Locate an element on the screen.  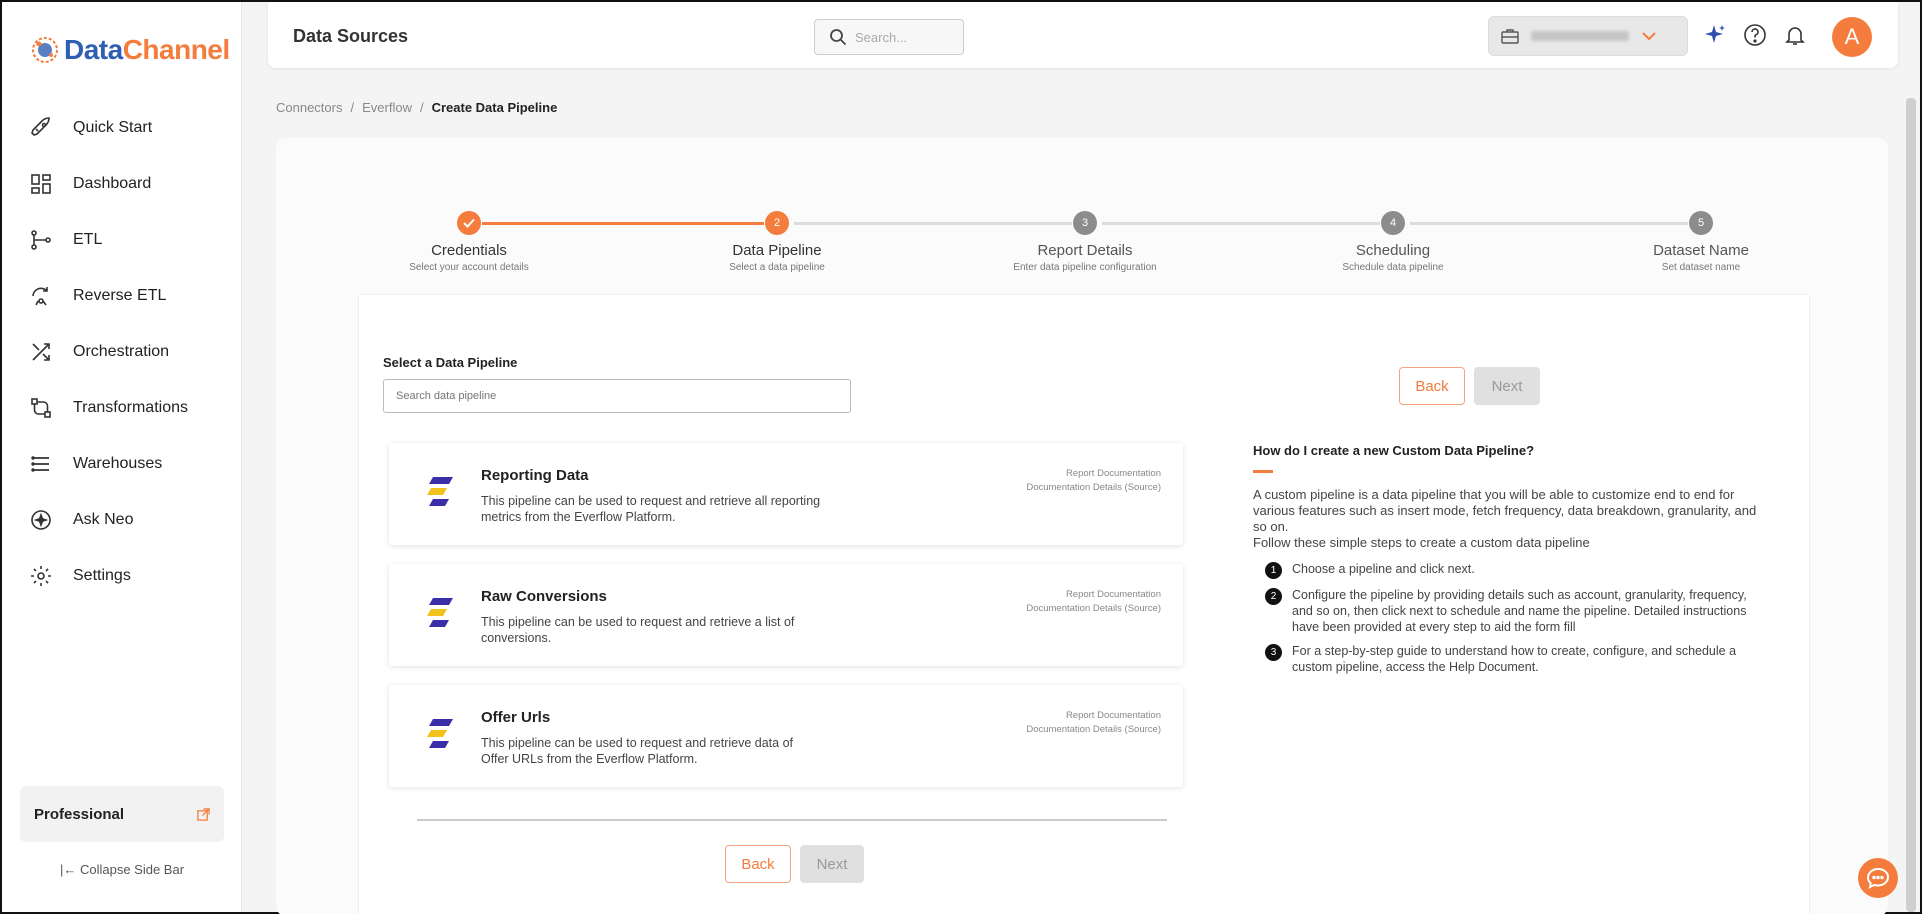
sidebar-item-dashboard: Dashboard is located at coordinates (122, 184).